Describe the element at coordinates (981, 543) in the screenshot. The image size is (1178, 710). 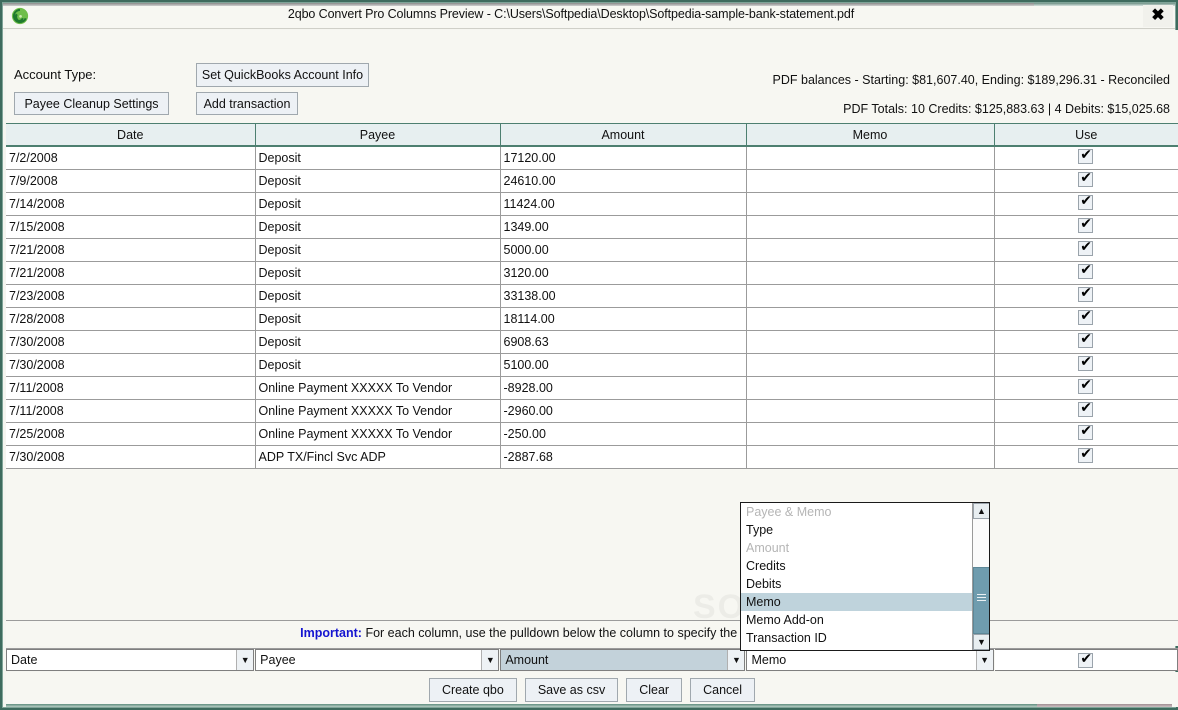
I see `scrollbar-track-upper` at that location.